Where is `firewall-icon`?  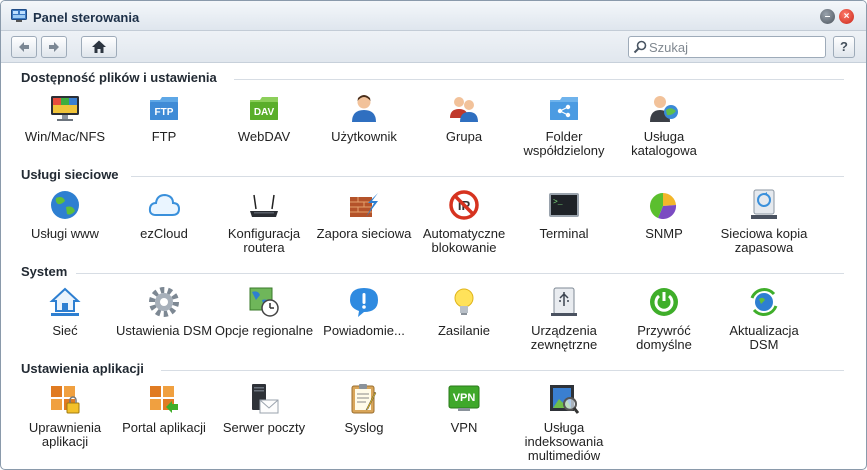 firewall-icon is located at coordinates (364, 205).